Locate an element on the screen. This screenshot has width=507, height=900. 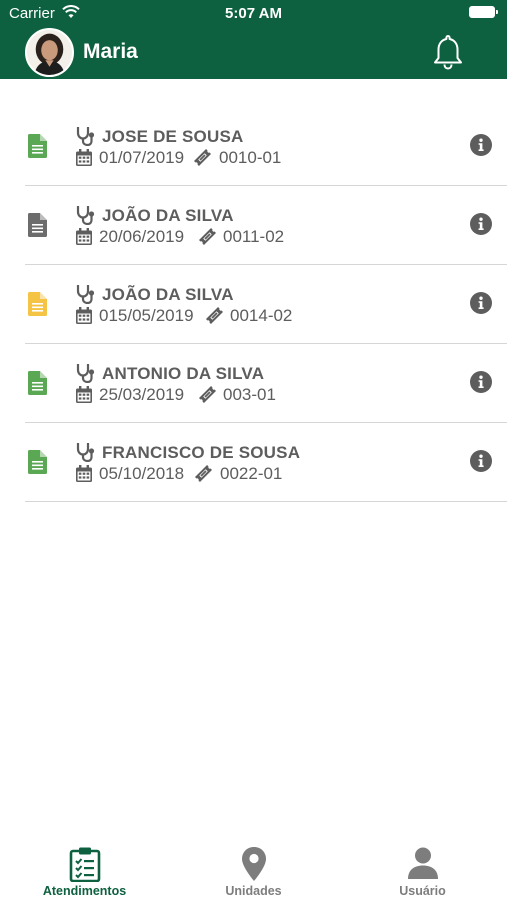
patient-name: ANTONIO DA SILVA is located at coordinates (183, 373).